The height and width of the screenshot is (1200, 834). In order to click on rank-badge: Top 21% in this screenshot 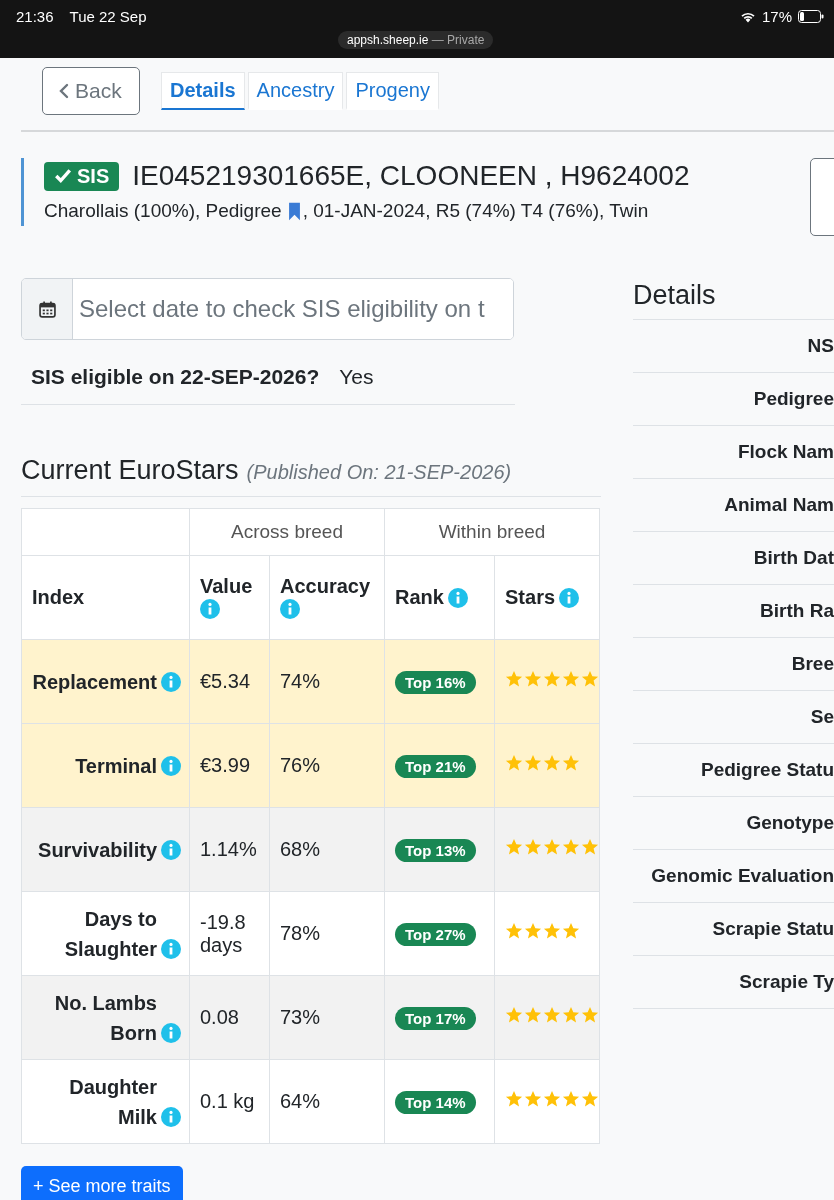, I will do `click(435, 766)`.